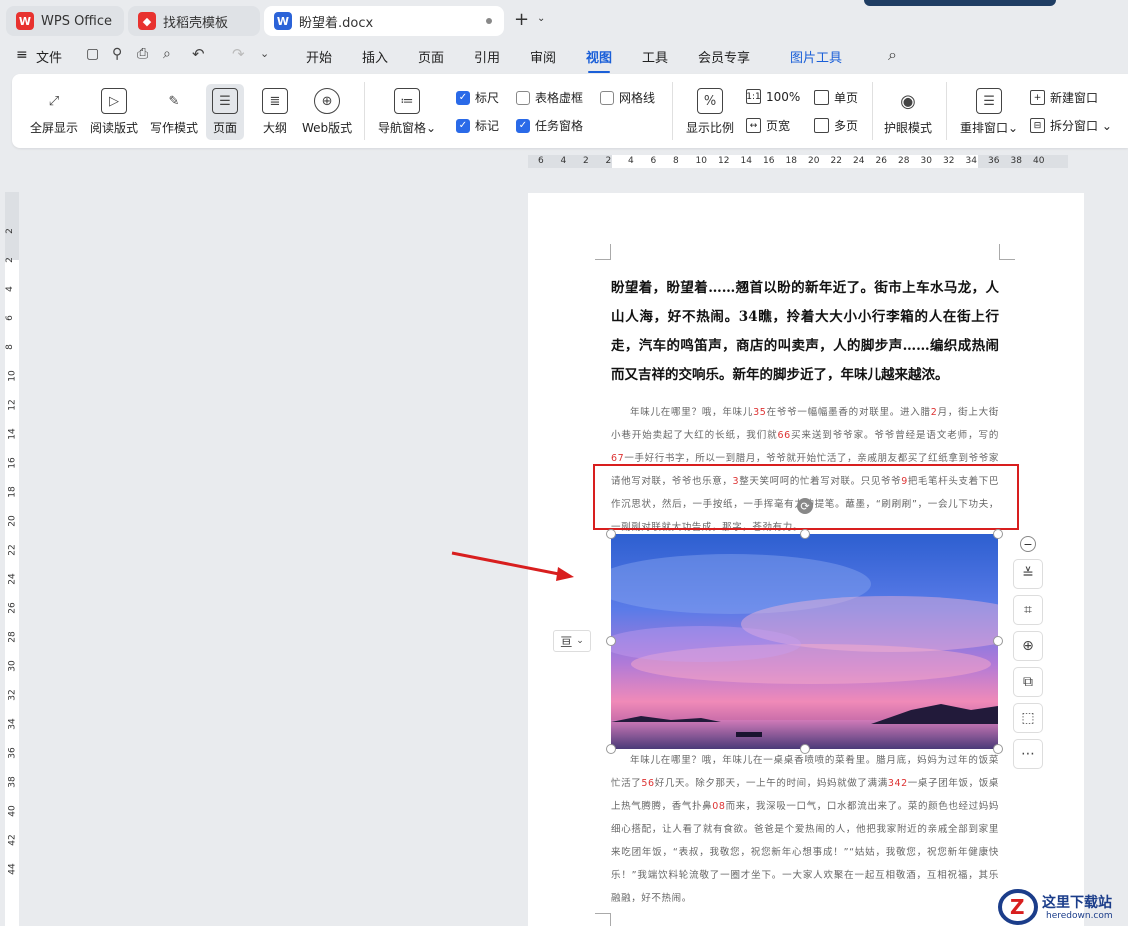  Describe the element at coordinates (117, 54) in the screenshot. I see `format-painter-icon: ⚲` at that location.